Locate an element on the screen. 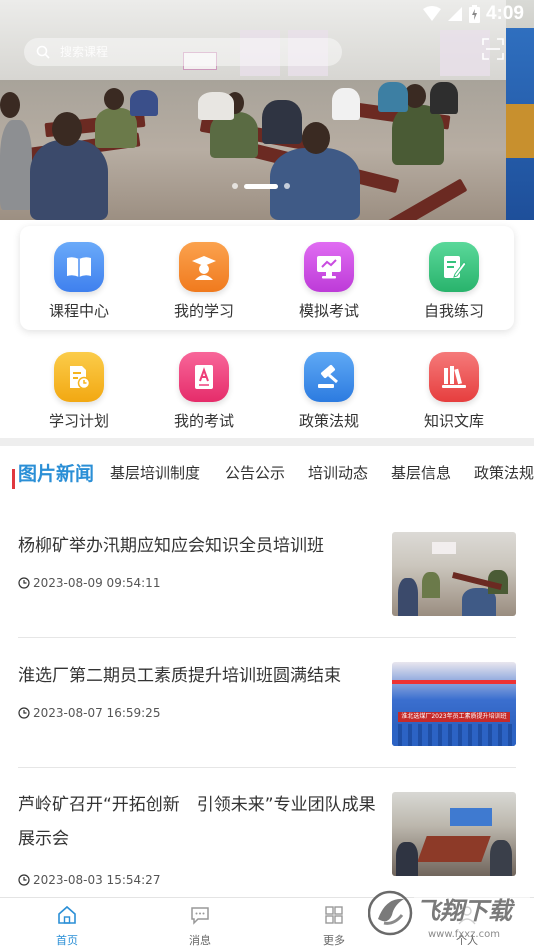 This screenshot has height=950, width=534. nav-more: 更多 is located at coordinates (334, 926).